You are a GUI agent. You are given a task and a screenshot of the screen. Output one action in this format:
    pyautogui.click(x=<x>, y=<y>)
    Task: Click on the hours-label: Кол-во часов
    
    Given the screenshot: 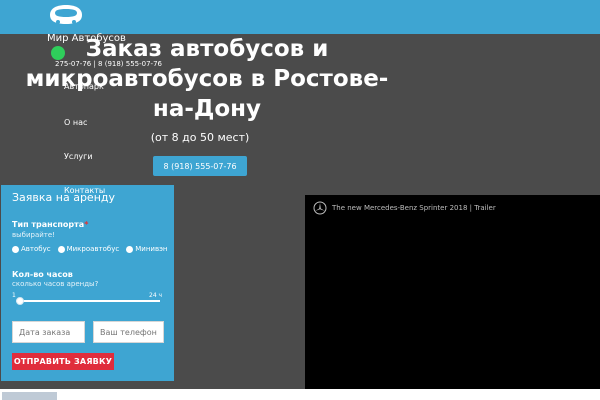 What is the action you would take?
    pyautogui.click(x=42, y=274)
    